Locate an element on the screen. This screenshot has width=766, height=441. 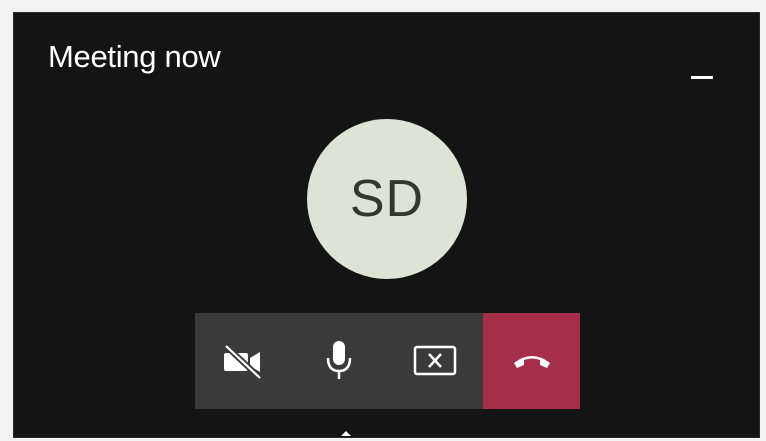
stop-sharing-button is located at coordinates (435, 361).